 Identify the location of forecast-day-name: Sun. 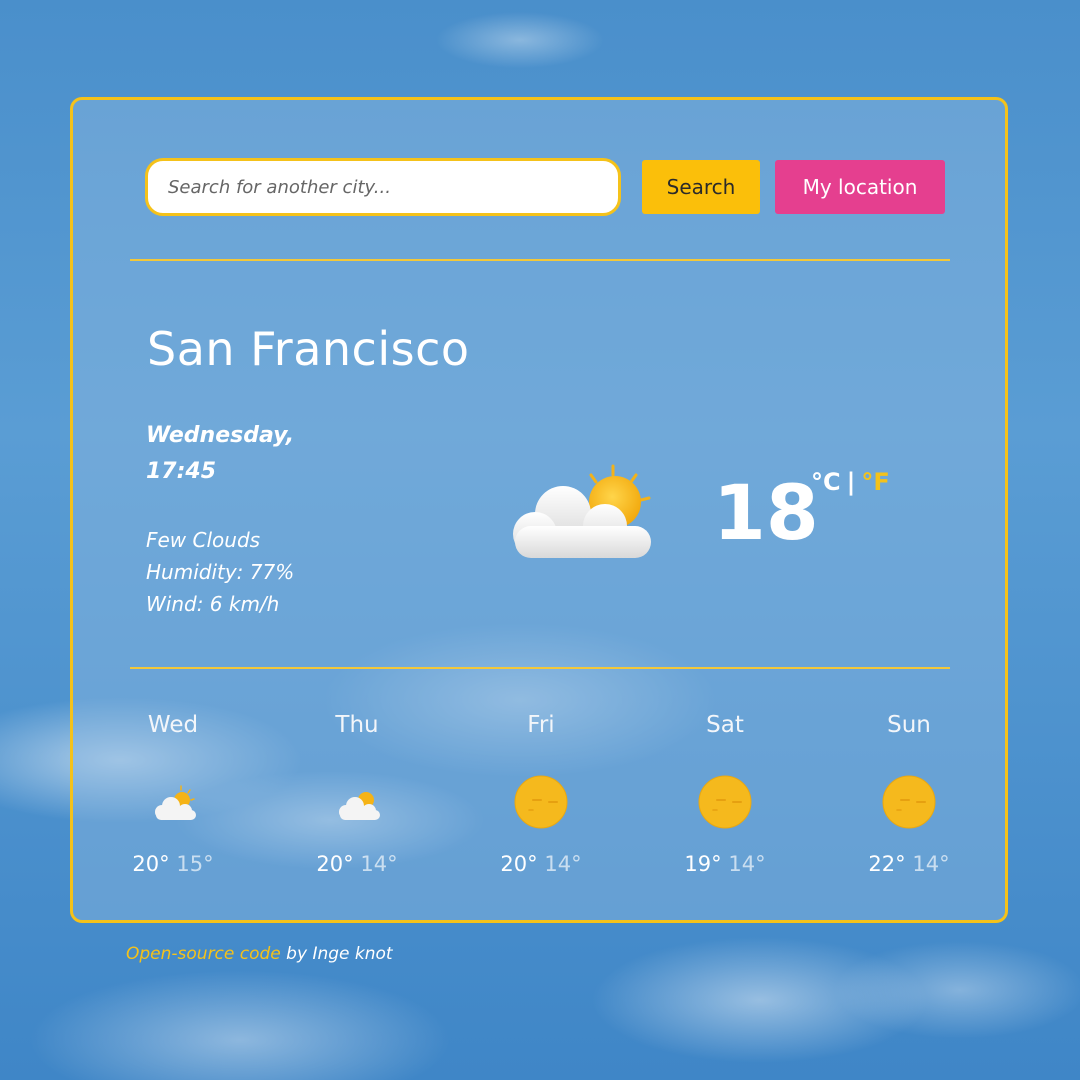
(909, 725).